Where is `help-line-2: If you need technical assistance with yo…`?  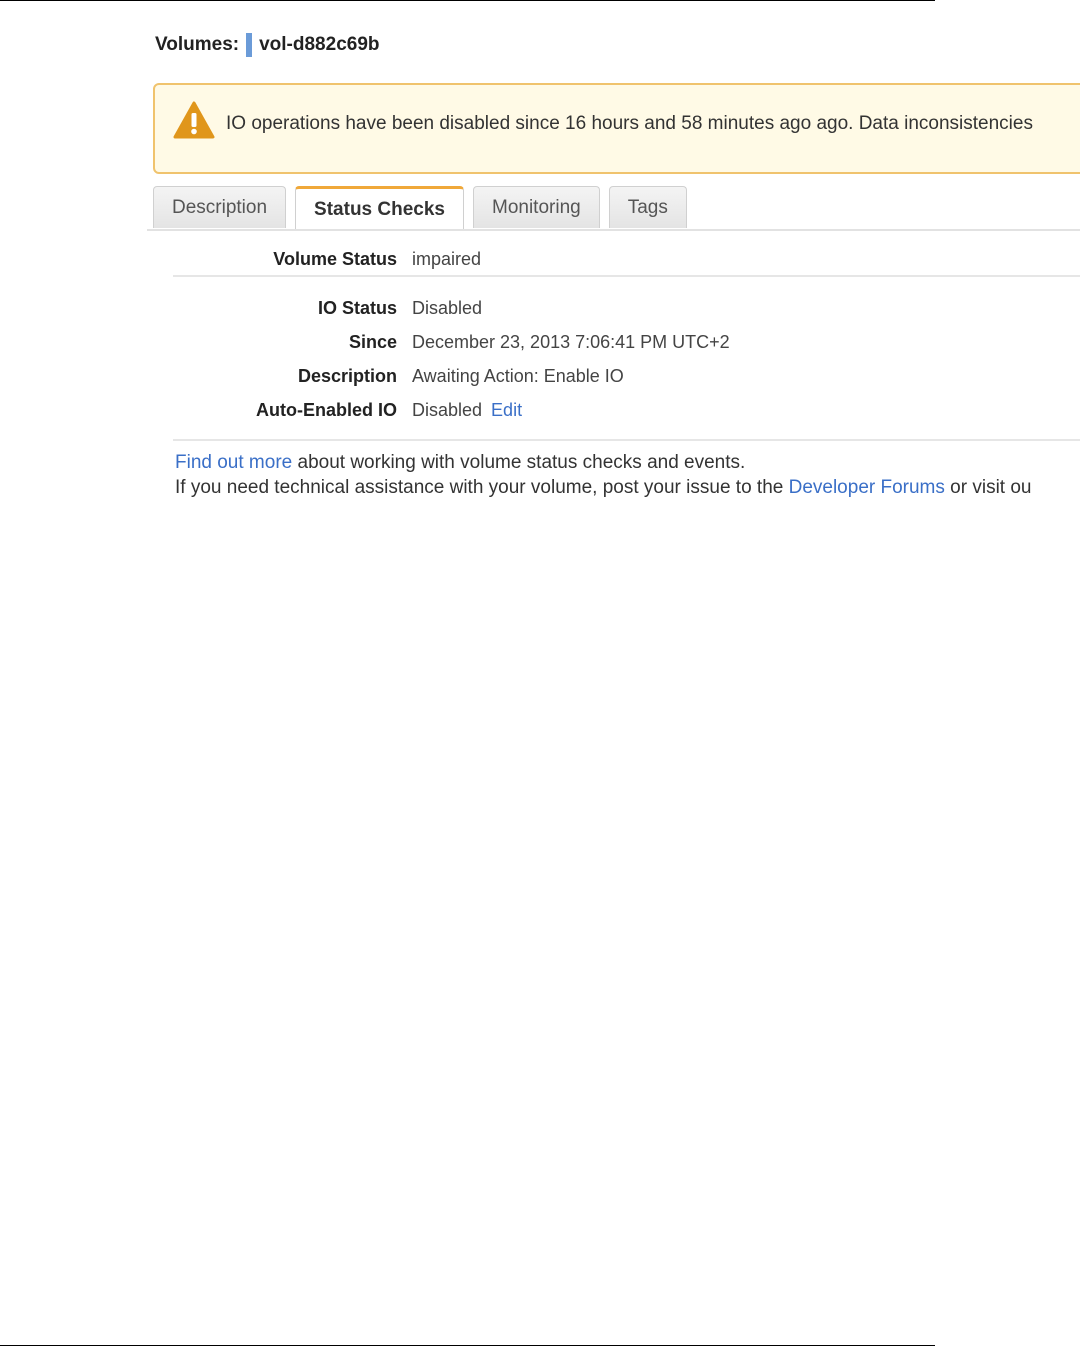
help-line-2: If you need technical assistance with yo… is located at coordinates (603, 487).